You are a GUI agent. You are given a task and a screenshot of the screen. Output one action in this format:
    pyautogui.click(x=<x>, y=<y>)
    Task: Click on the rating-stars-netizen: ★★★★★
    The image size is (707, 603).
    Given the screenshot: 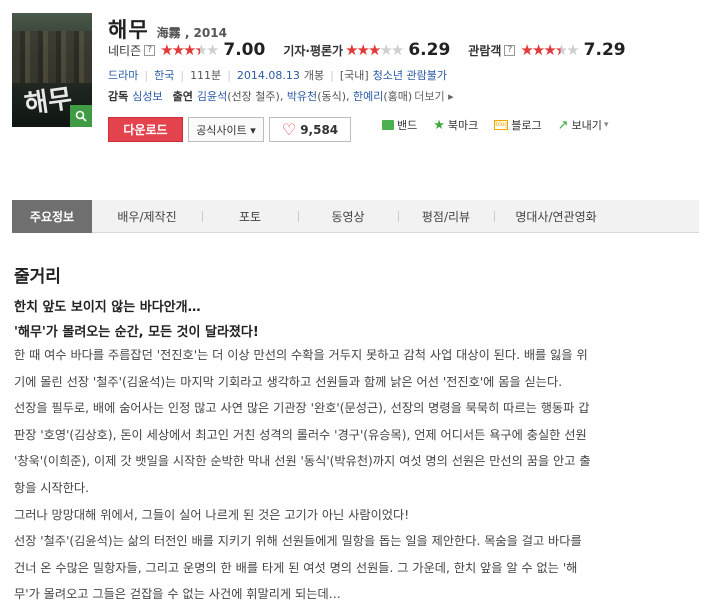 What is the action you would take?
    pyautogui.click(x=189, y=50)
    